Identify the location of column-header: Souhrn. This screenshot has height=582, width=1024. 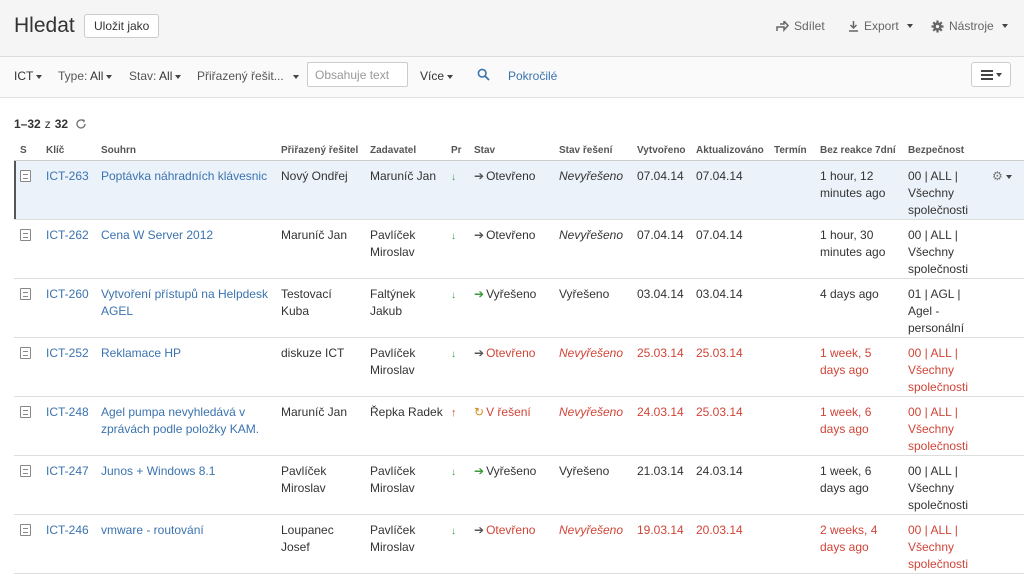
(185, 151).